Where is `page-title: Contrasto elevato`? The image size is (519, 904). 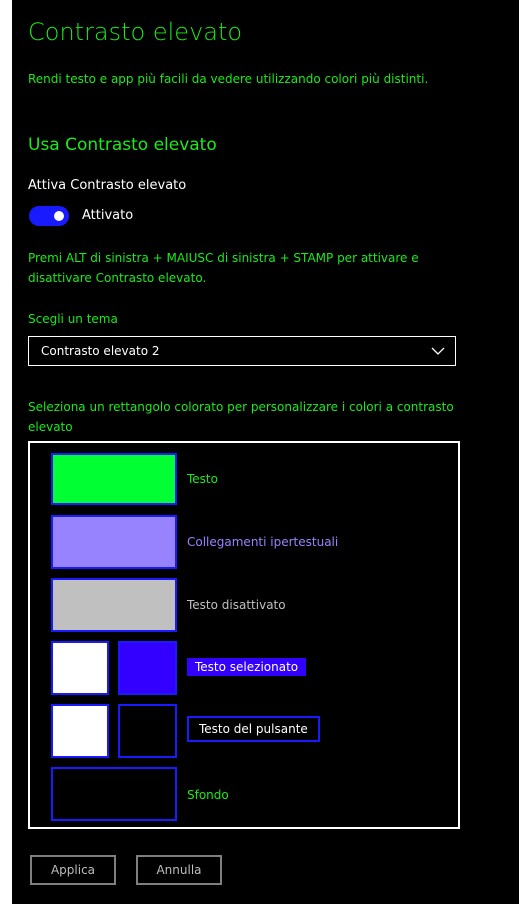
page-title: Contrasto elevato is located at coordinates (135, 32).